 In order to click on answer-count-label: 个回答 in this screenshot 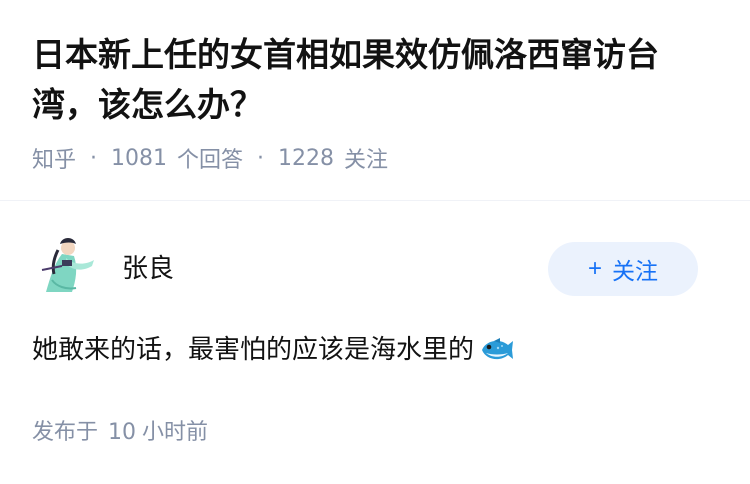, I will do `click(210, 158)`.